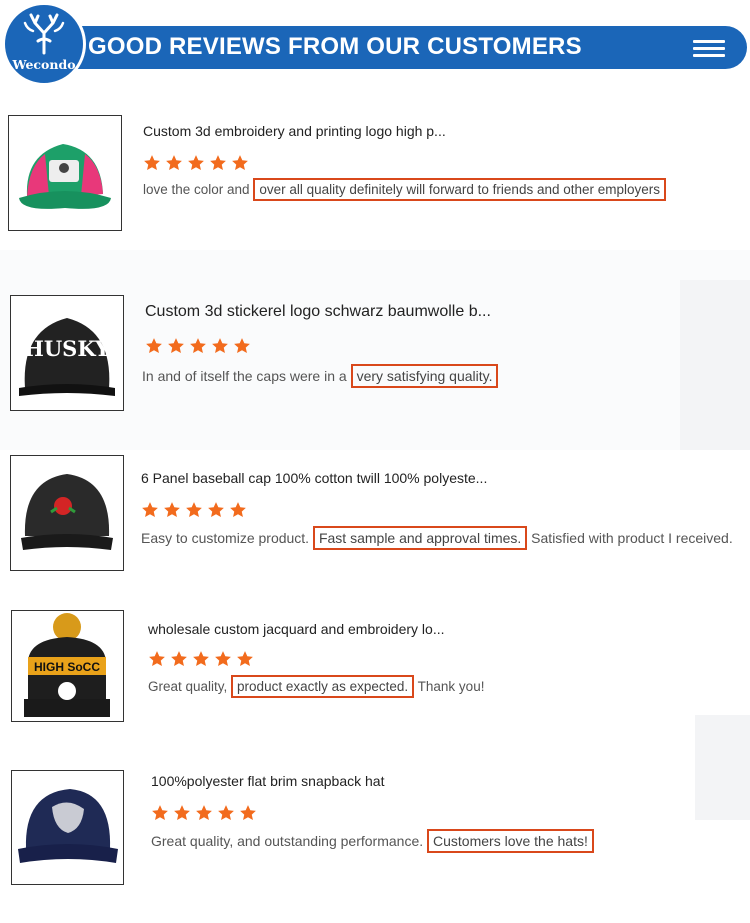 This screenshot has height=923, width=750. I want to click on review-highlight: Fast sample and approval times., so click(420, 538).